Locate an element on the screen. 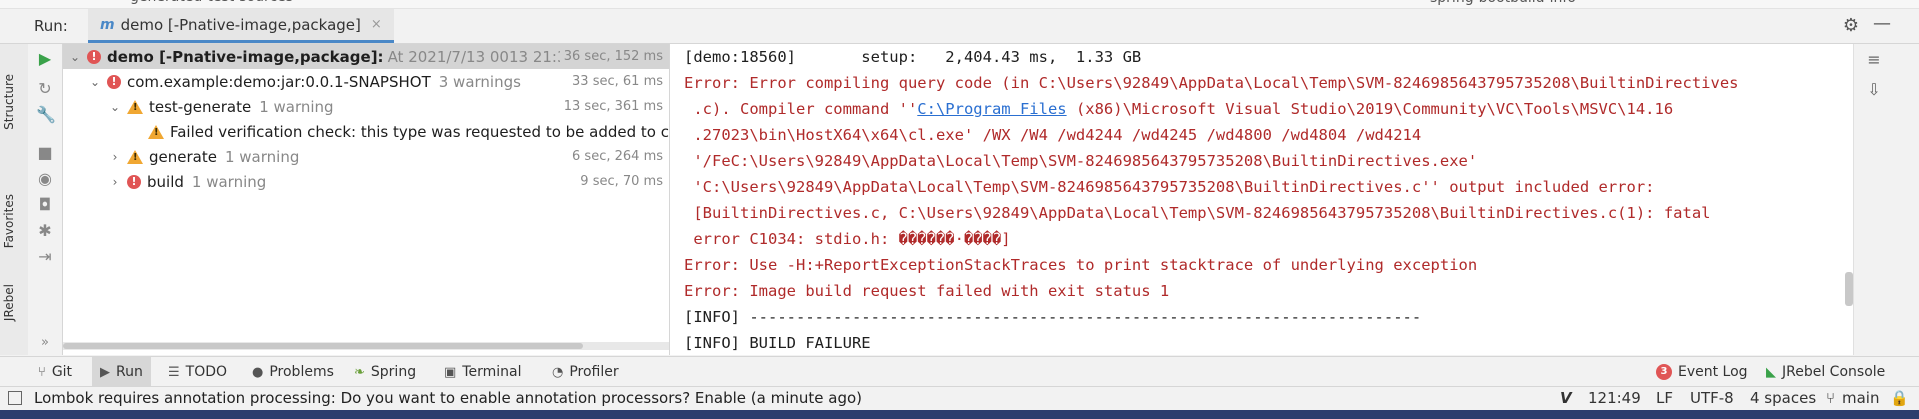  jrebel-console-button: ◣ JRebel Console is located at coordinates (1825, 372).